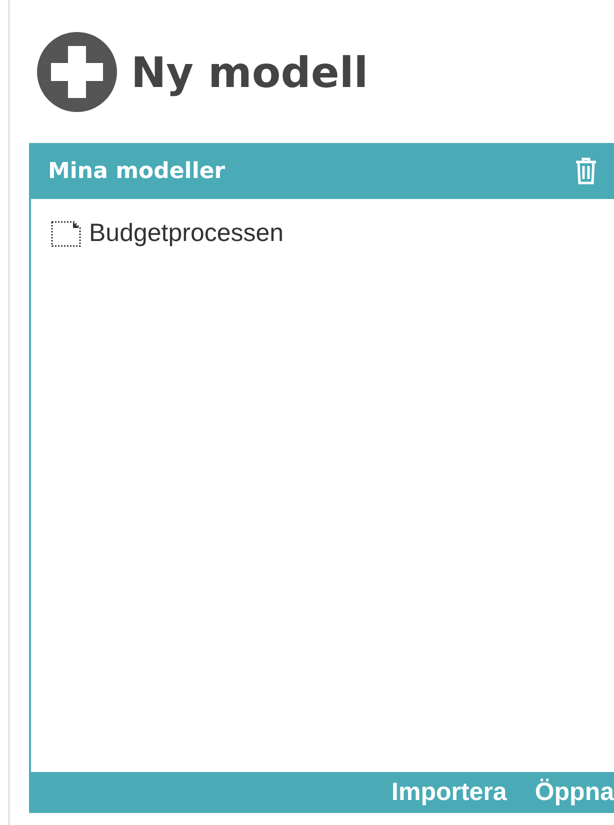 This screenshot has height=825, width=614. I want to click on plus-icon, so click(77, 72).